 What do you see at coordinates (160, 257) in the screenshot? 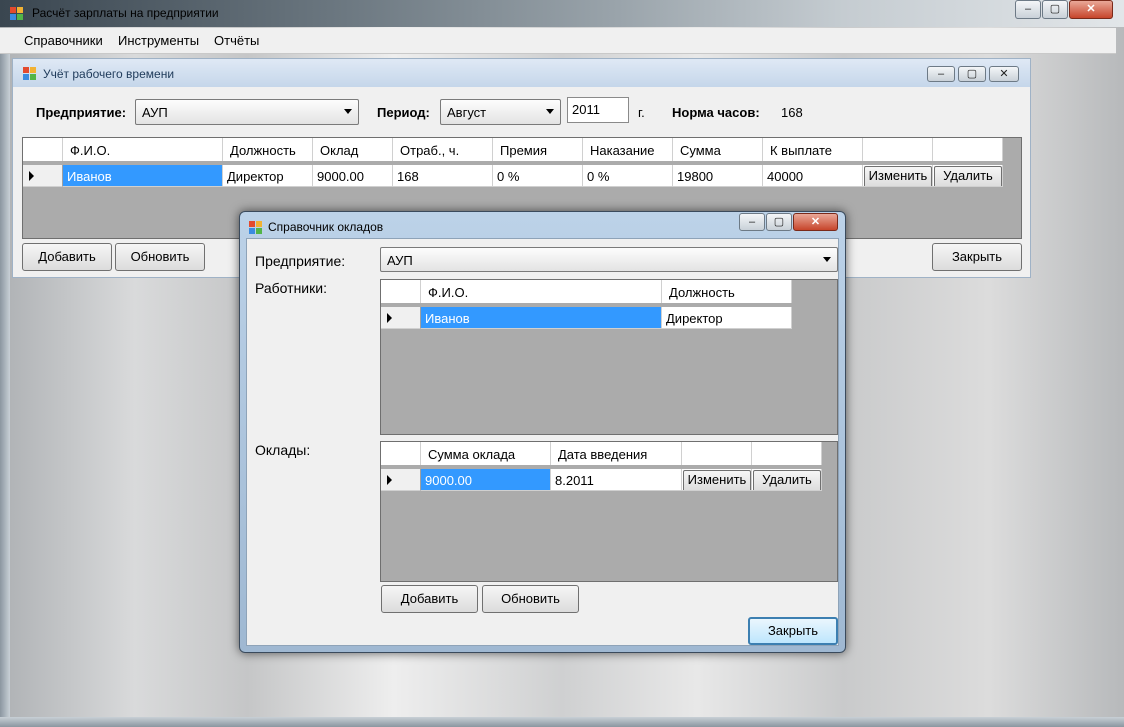
I see `timesheet-refresh-button: Обновить` at bounding box center [160, 257].